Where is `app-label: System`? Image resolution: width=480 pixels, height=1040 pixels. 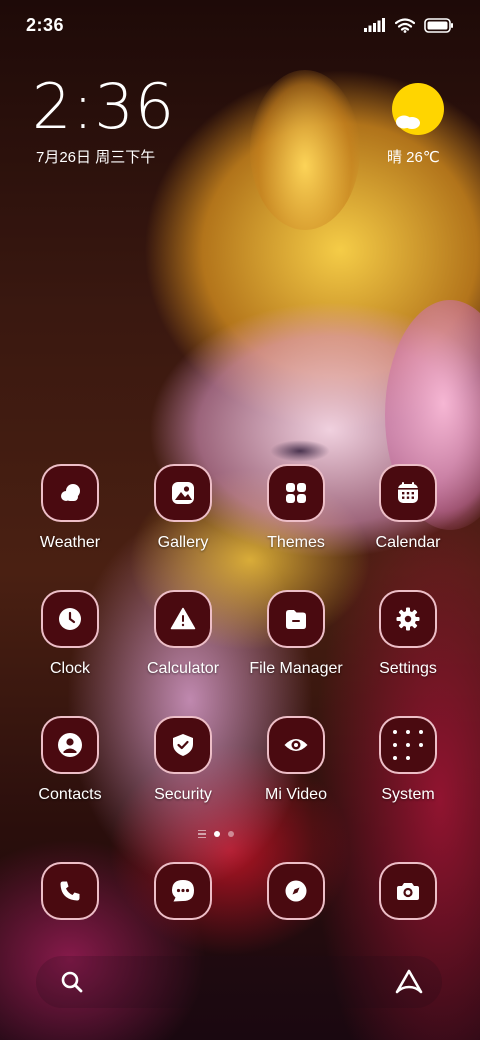
app-label: System is located at coordinates (408, 794).